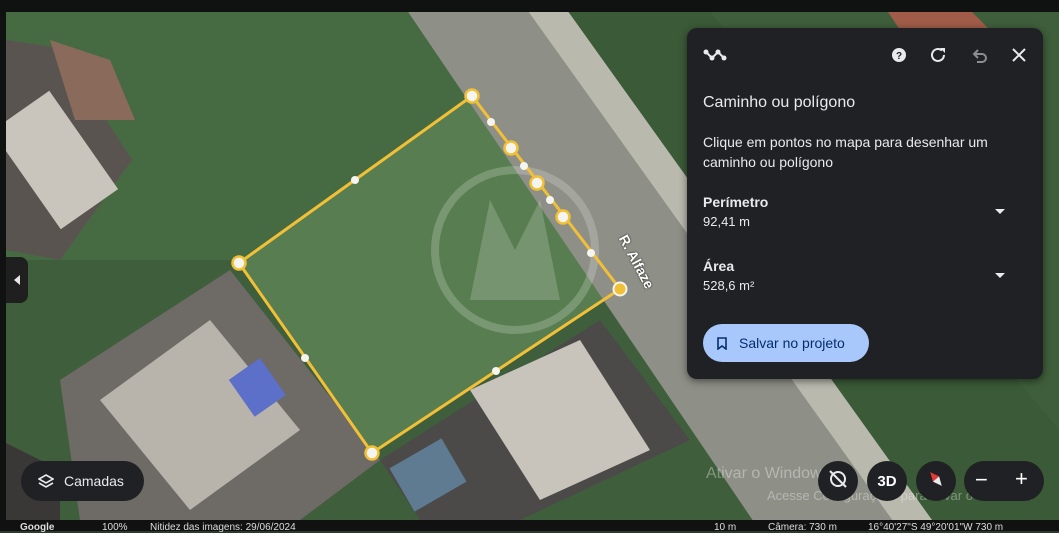 This screenshot has height=533, width=1059. I want to click on area-unit-dropdown-icon, so click(1000, 275).